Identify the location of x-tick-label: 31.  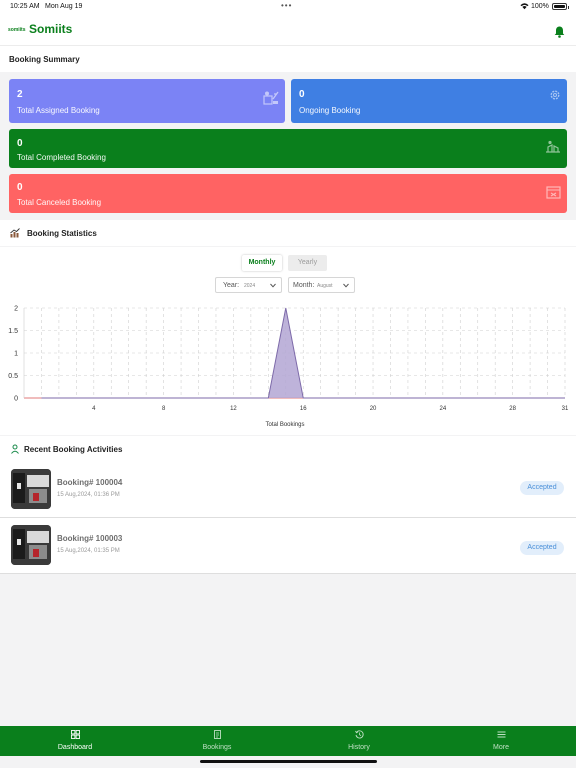
(565, 409).